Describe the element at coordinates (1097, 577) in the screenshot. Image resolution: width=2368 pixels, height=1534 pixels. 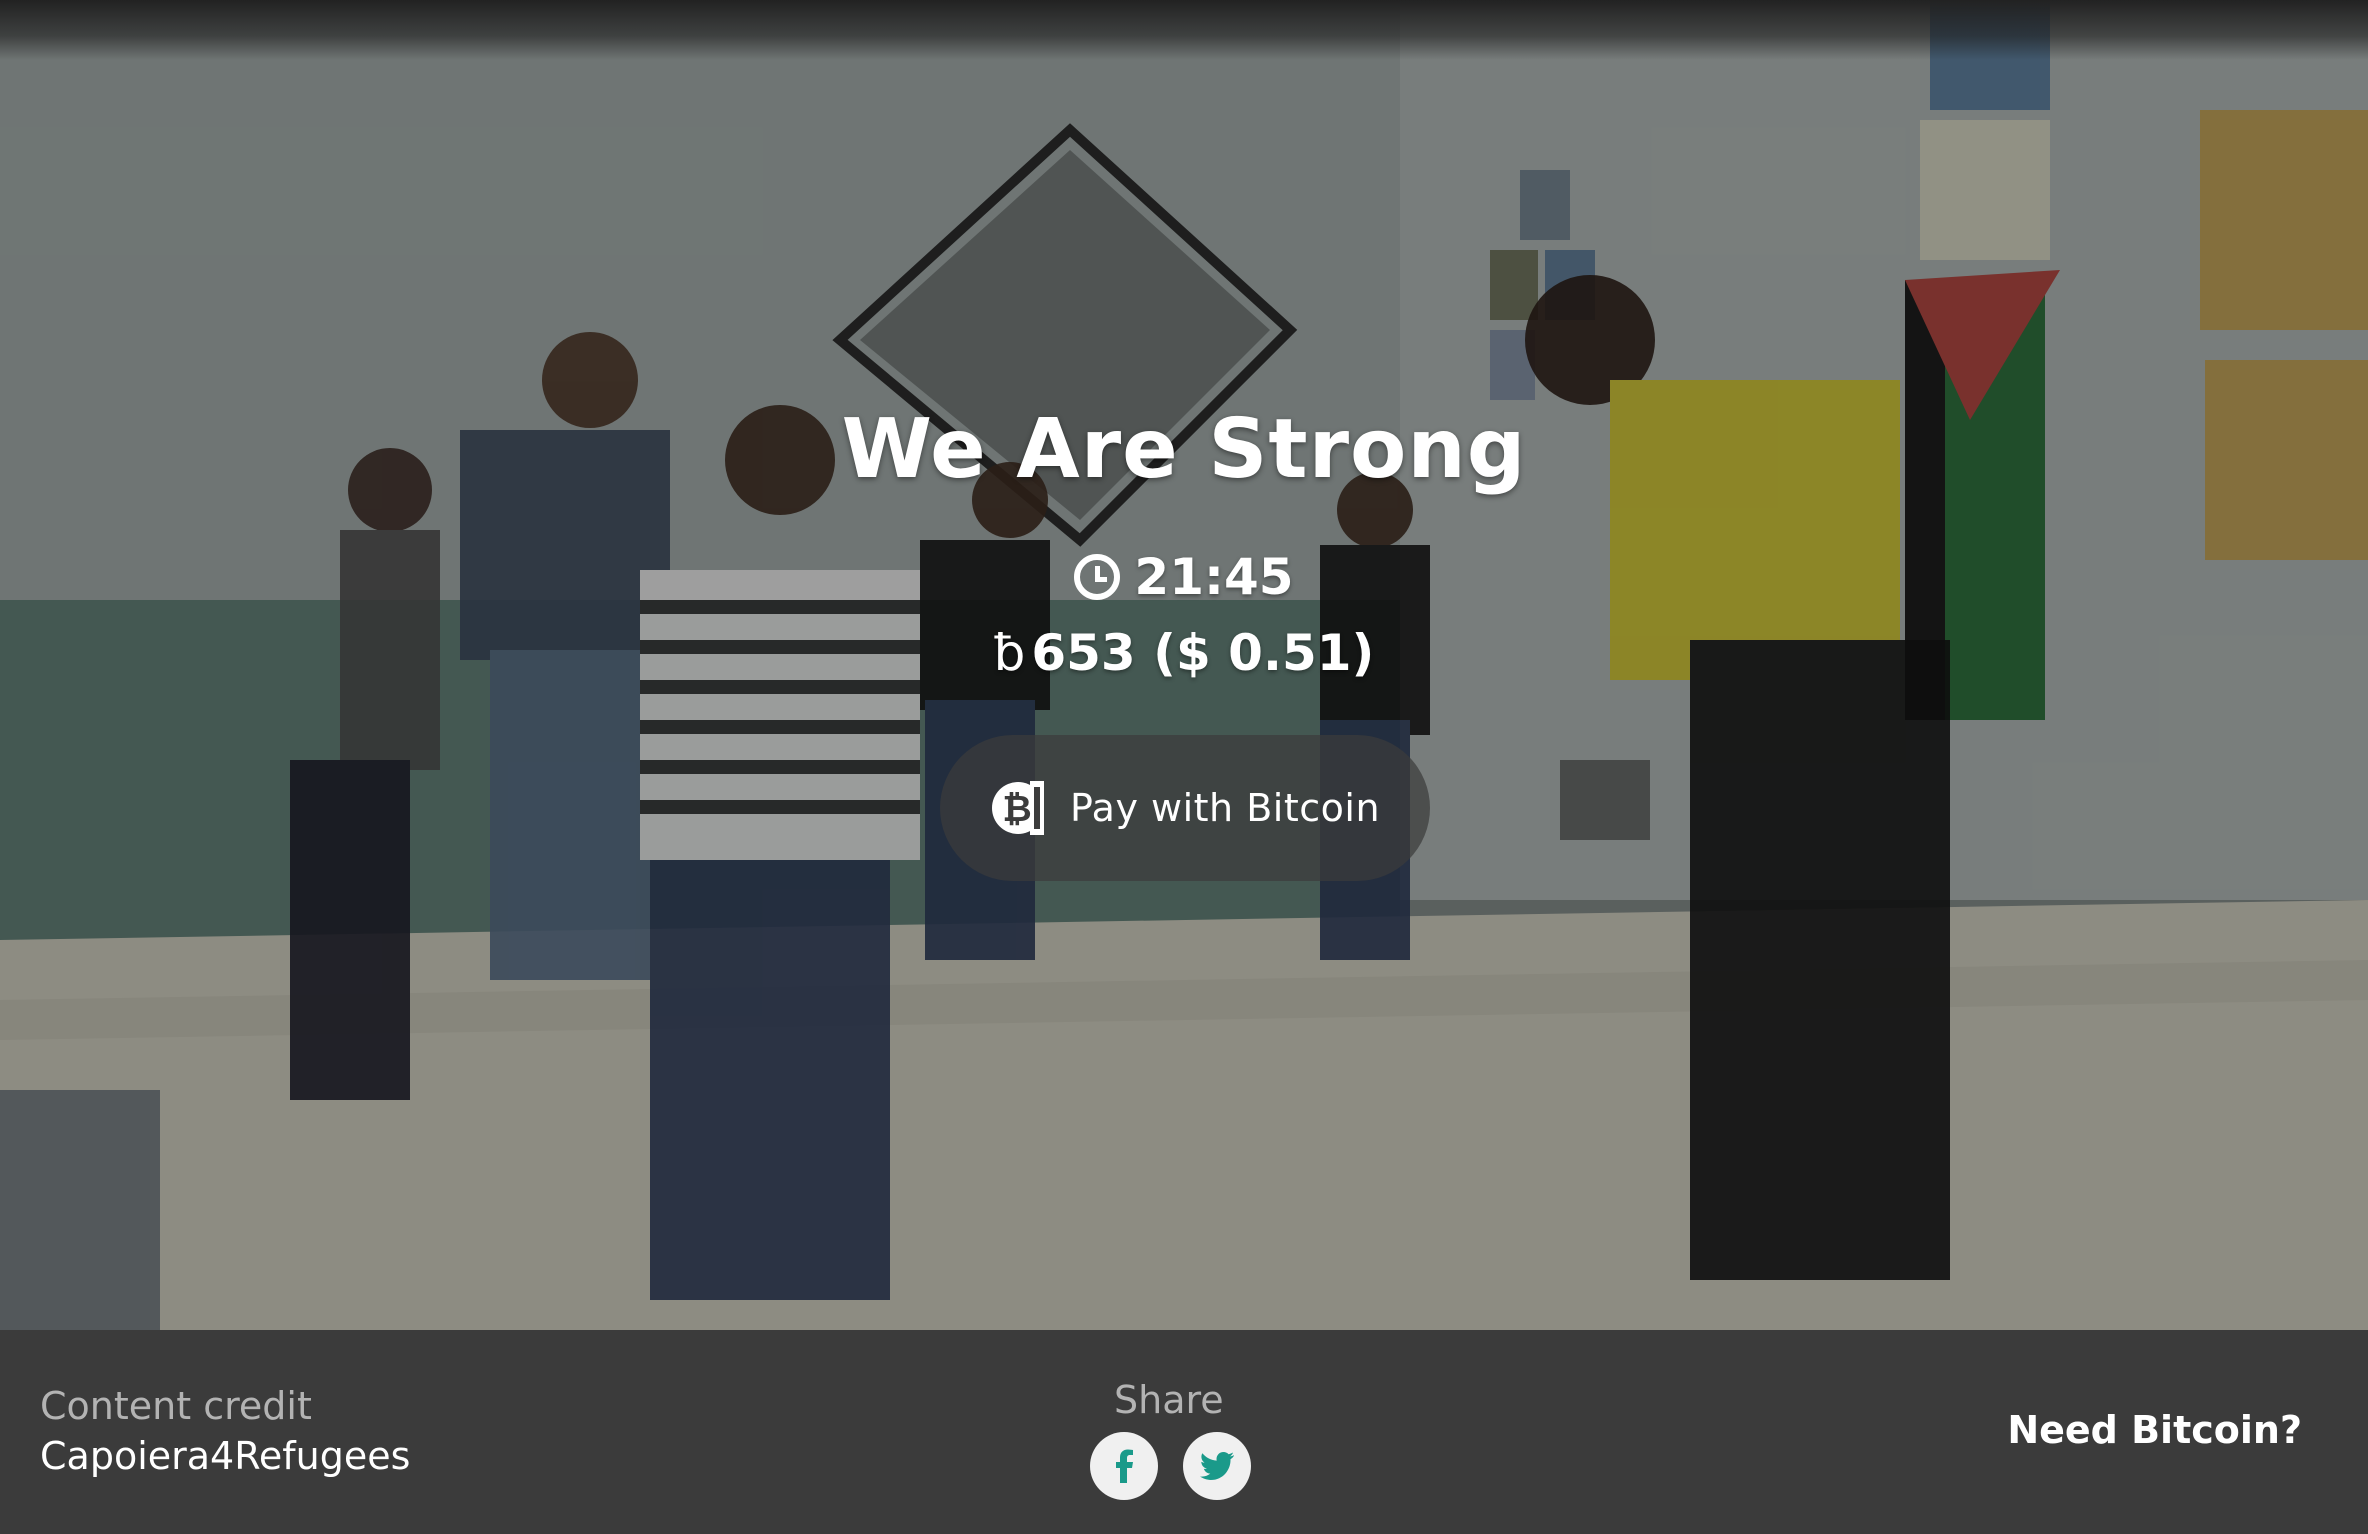
I see `clock-icon` at that location.